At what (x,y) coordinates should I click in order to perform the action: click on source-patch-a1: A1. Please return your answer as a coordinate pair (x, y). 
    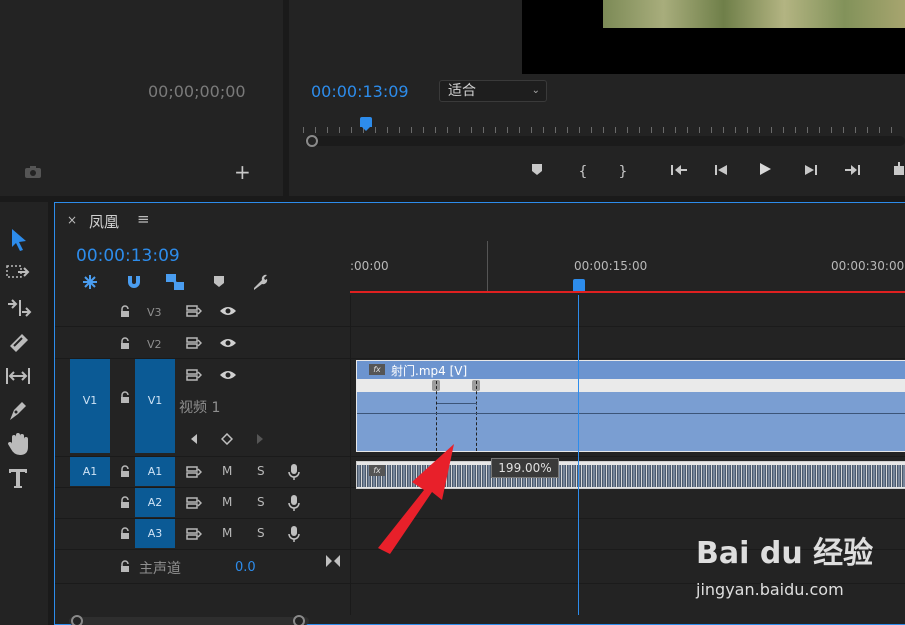
    Looking at the image, I should click on (90, 471).